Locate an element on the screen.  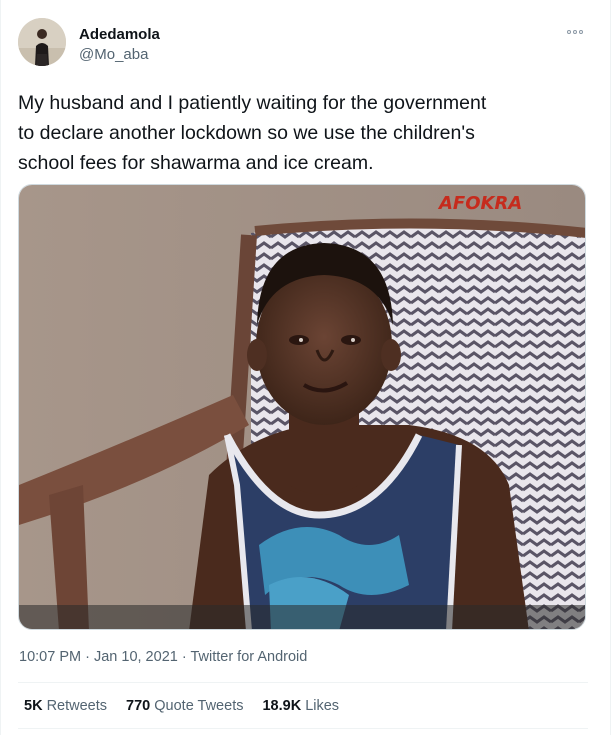
author-handle: @Mo_aba is located at coordinates (113, 55).